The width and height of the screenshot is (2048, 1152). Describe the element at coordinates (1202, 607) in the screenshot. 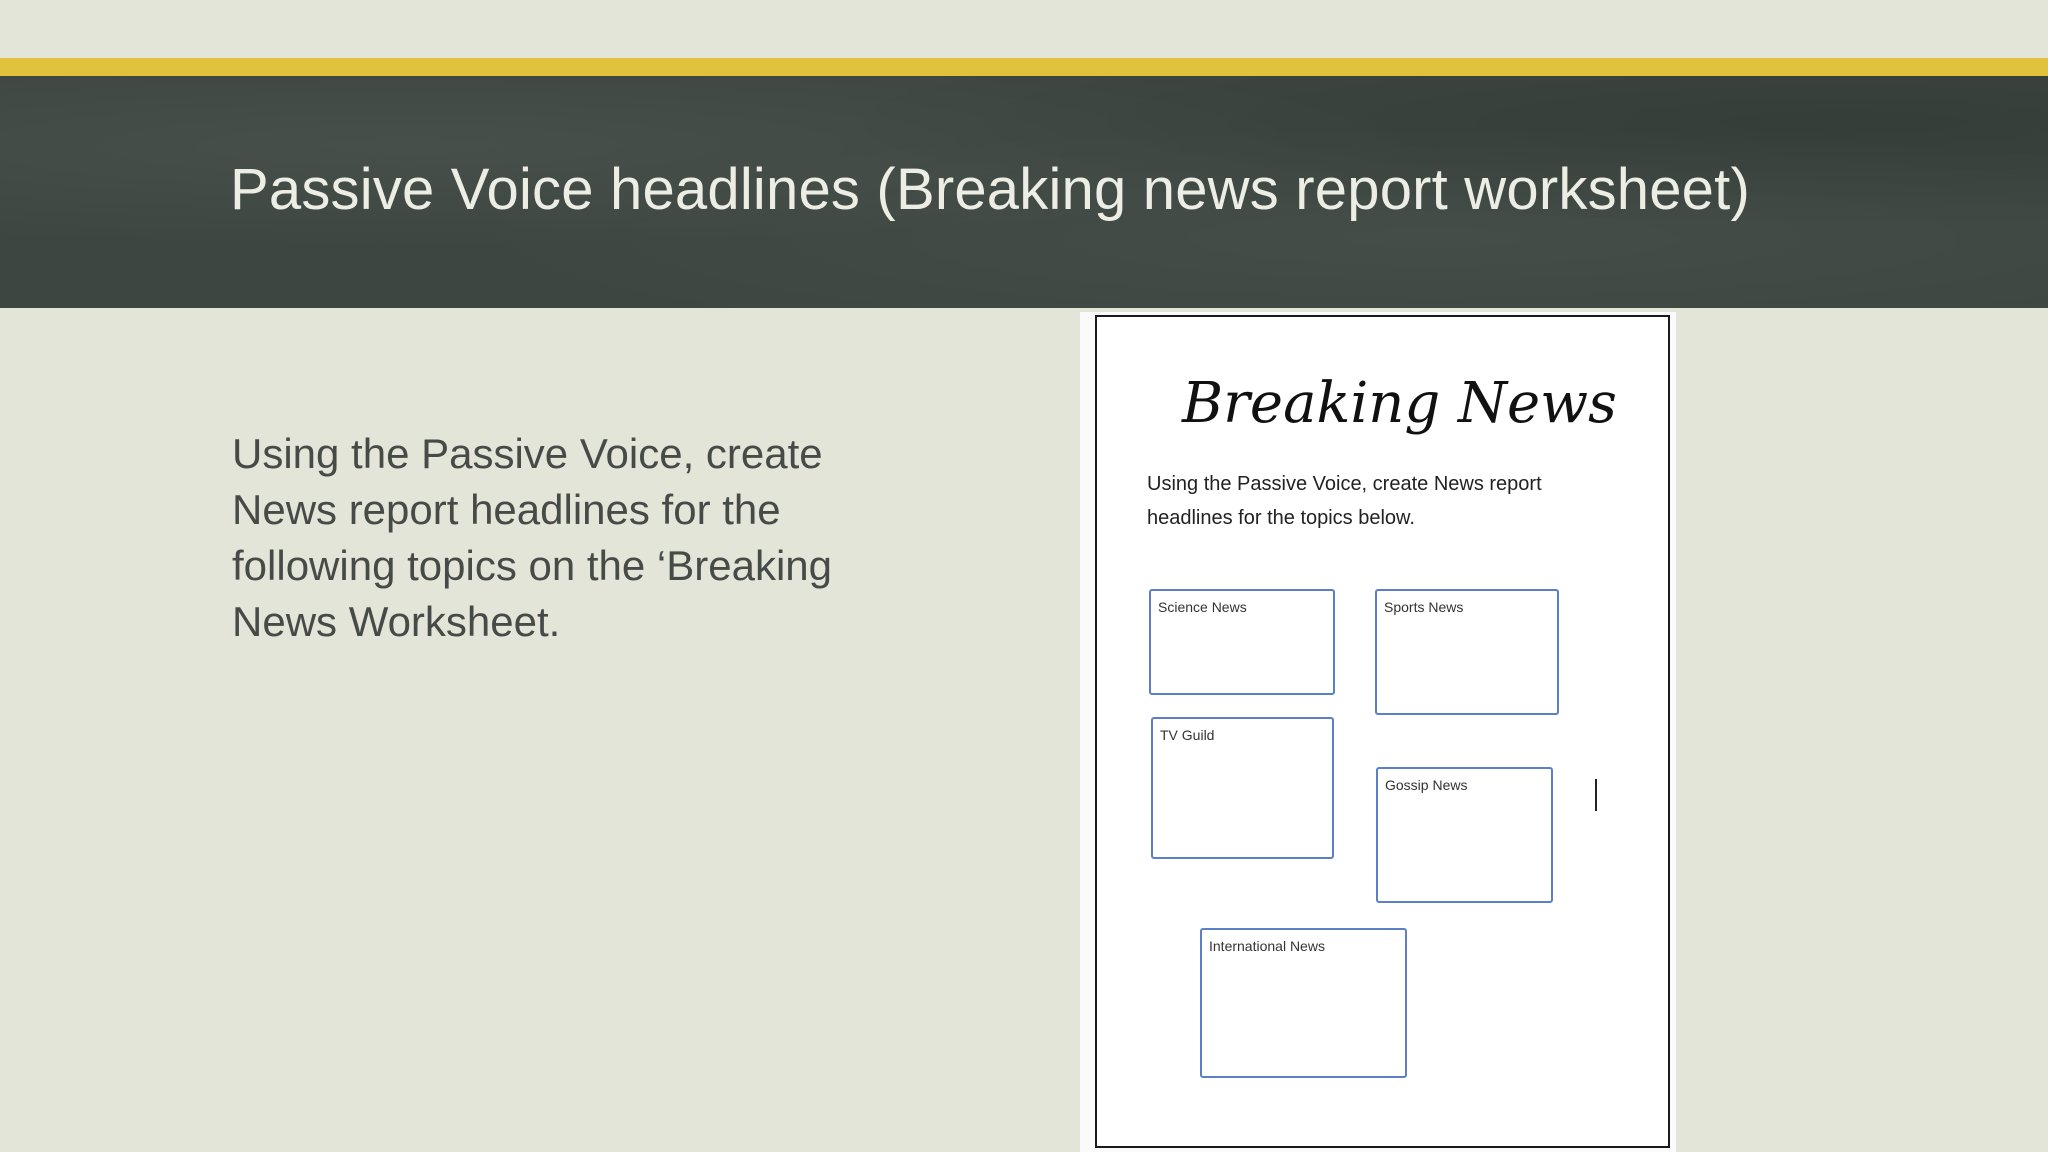

I see `topic-box-label: Science News` at that location.